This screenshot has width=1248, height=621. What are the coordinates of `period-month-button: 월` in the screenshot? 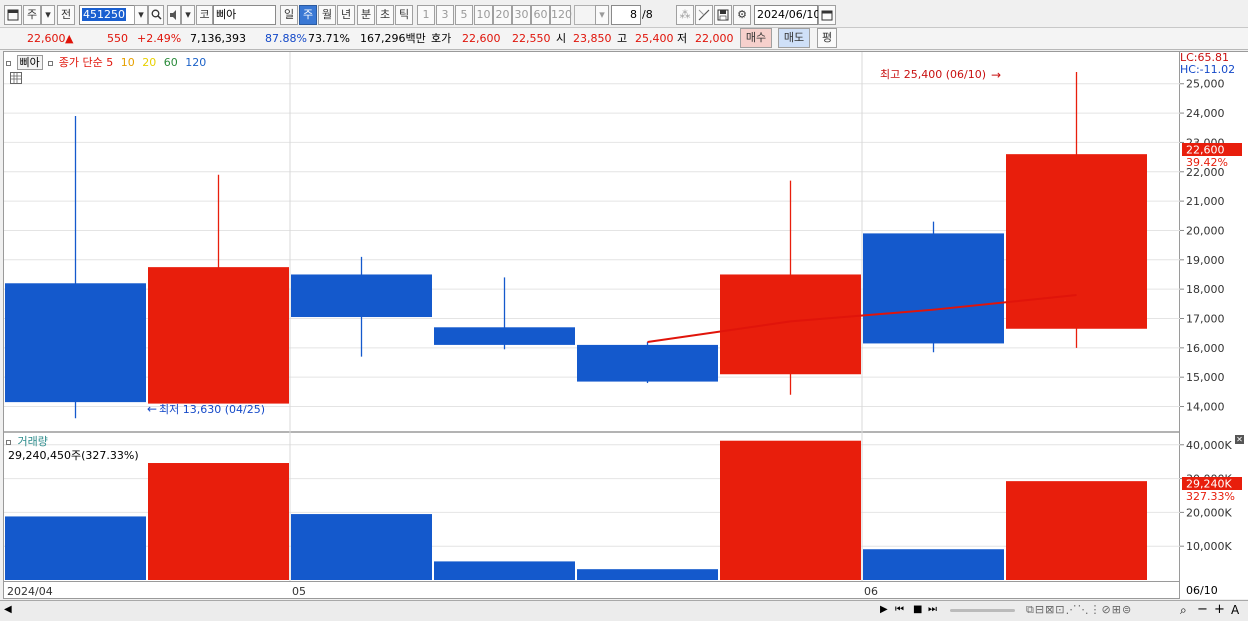 It's located at (327, 15).